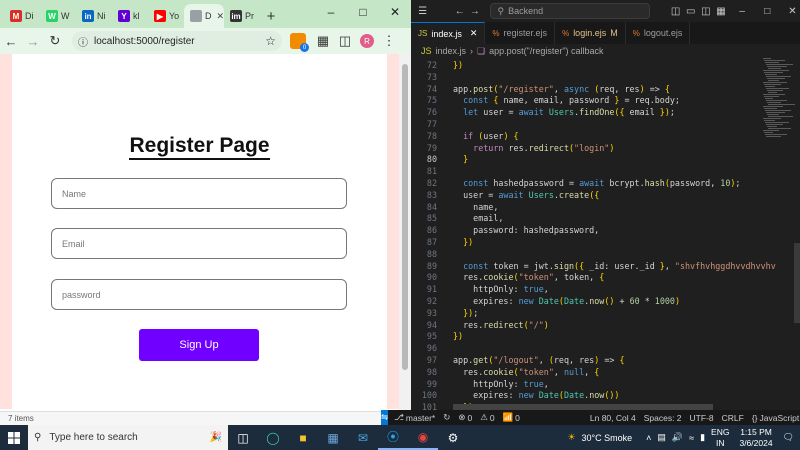  What do you see at coordinates (14, 437) in the screenshot?
I see `windows-start-icon` at bounding box center [14, 437].